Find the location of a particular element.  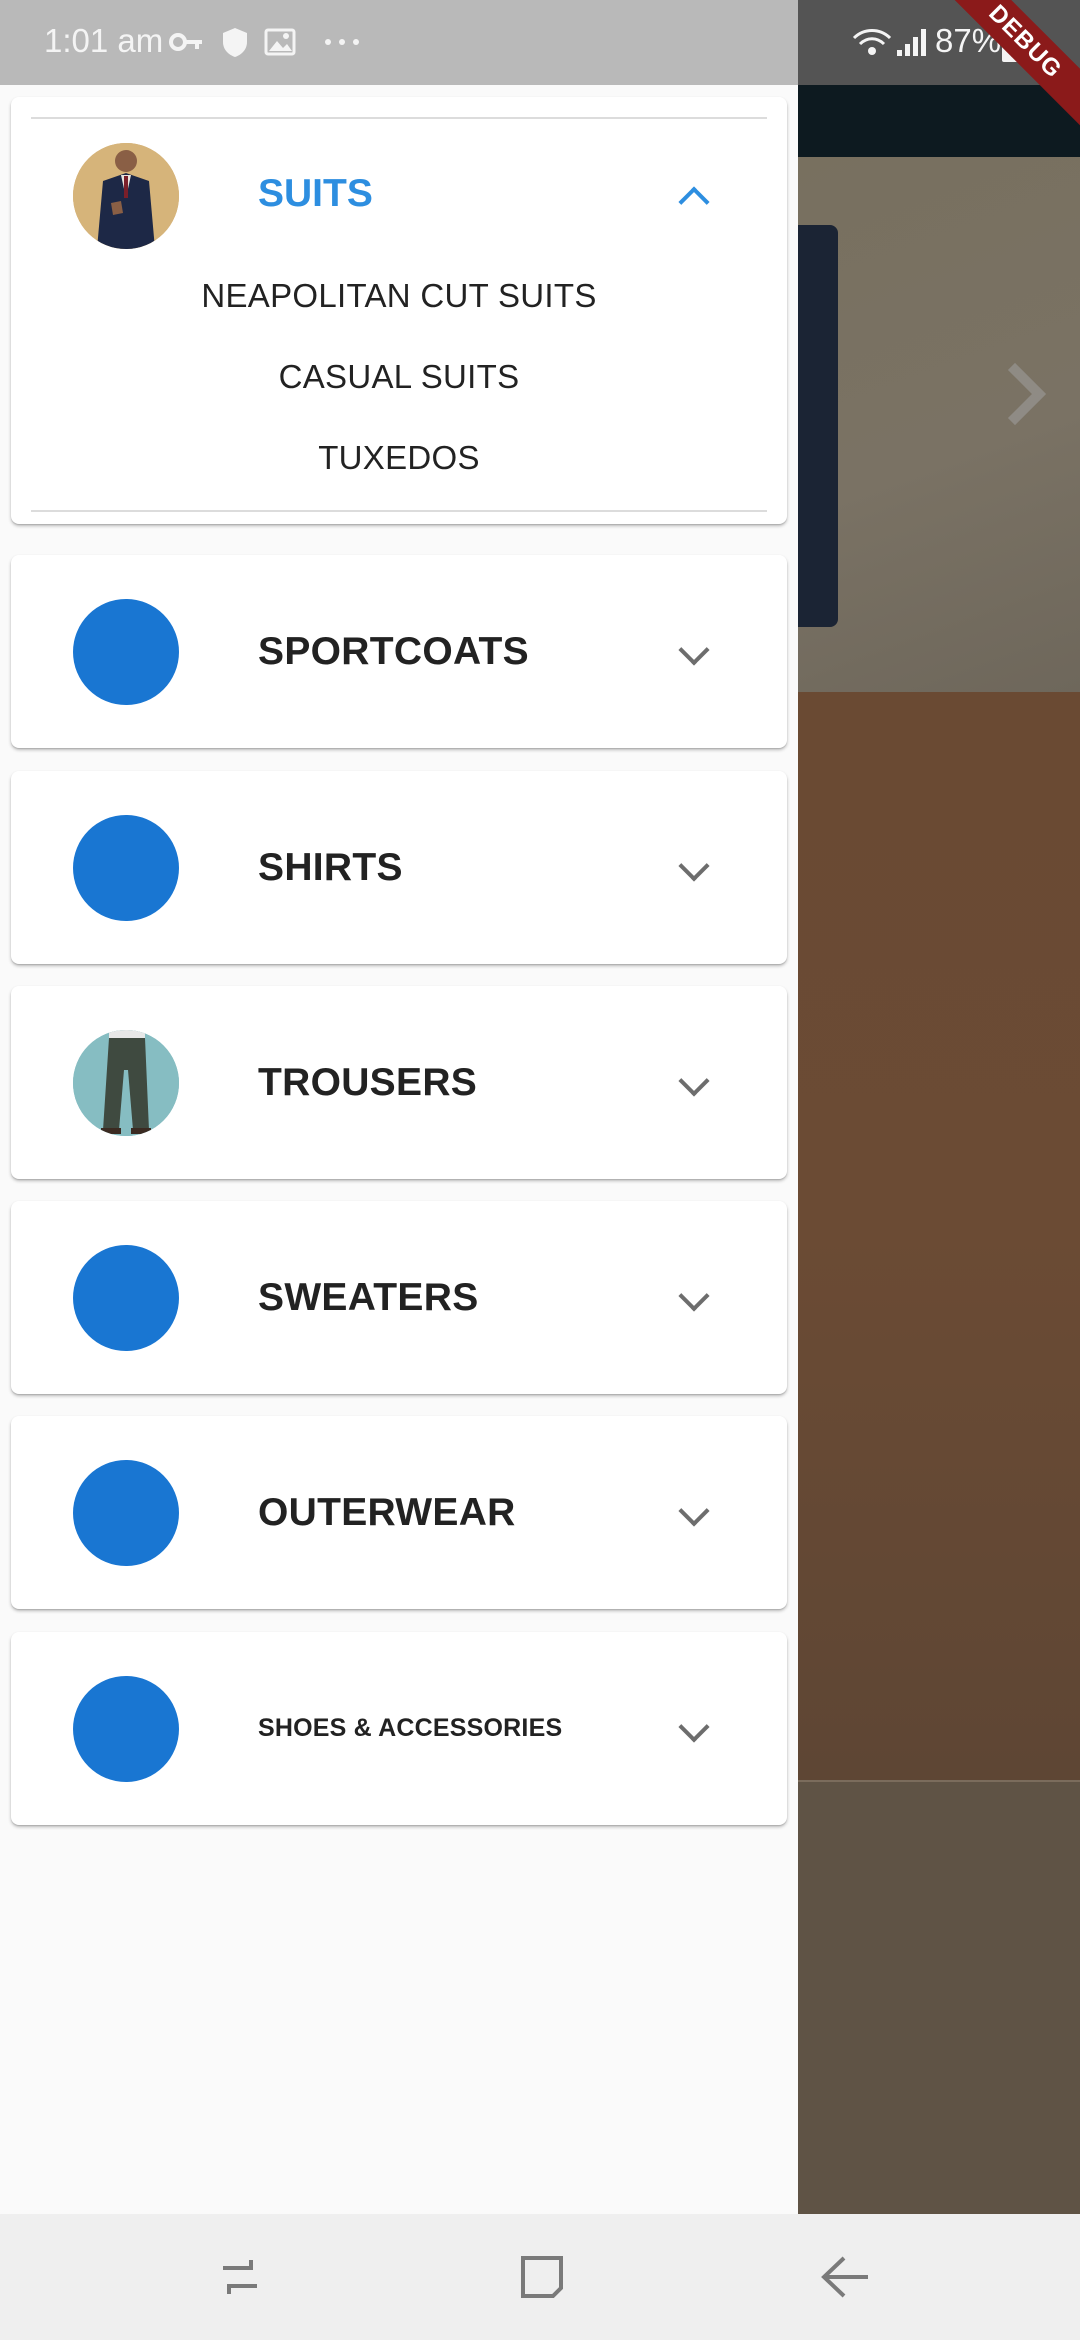

chevron-up-icon is located at coordinates (694, 202).